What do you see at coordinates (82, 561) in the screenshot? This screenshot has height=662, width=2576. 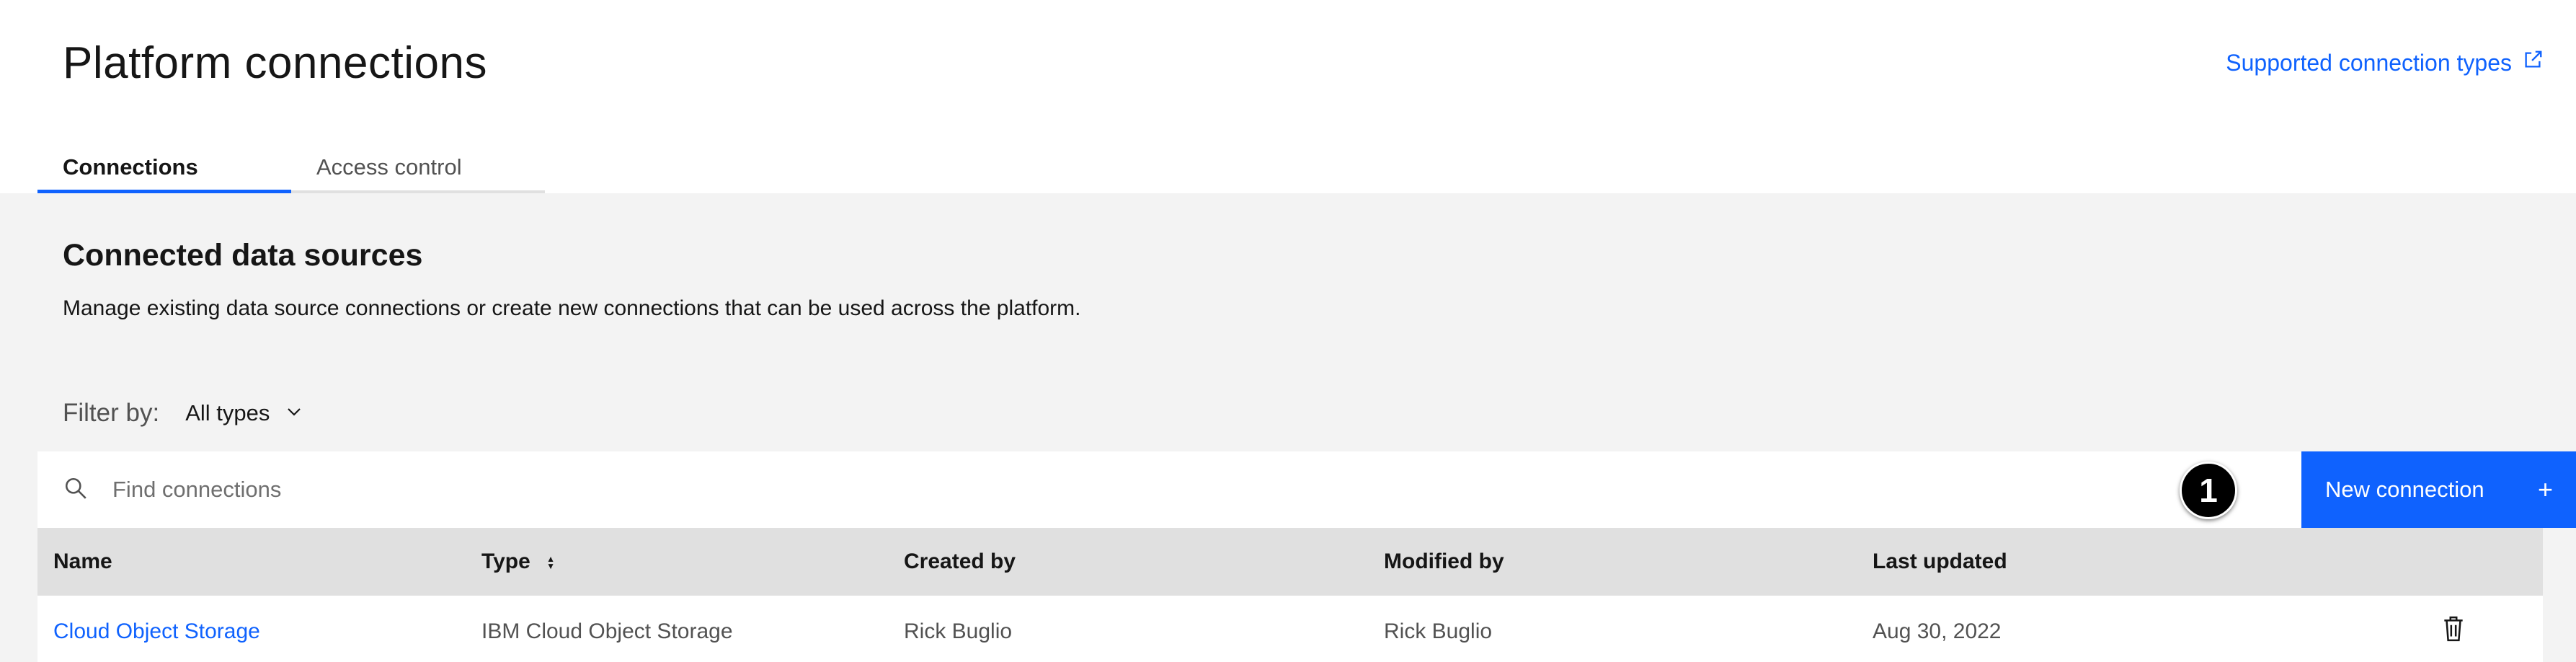 I see `column-header-name: Name` at bounding box center [82, 561].